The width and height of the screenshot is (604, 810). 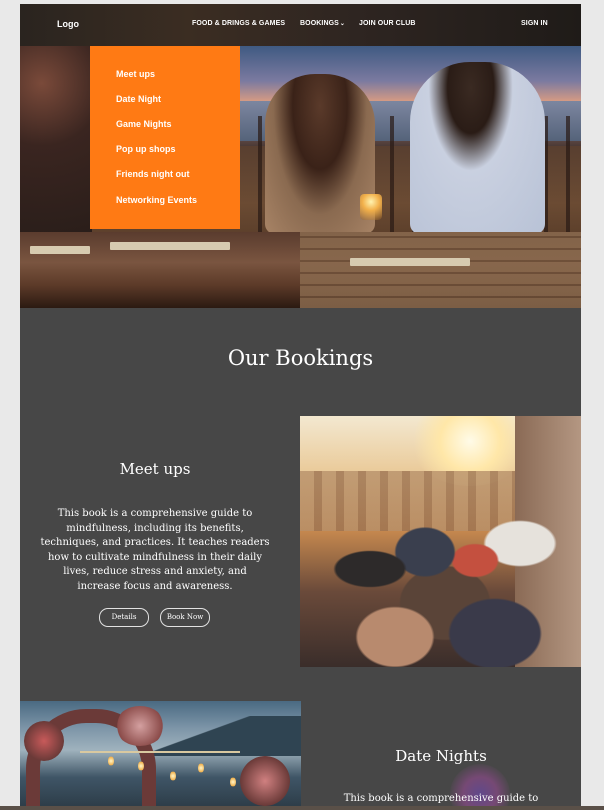 I want to click on card-description-date-nights: This book is a comprehensive guide to, so click(x=441, y=798).